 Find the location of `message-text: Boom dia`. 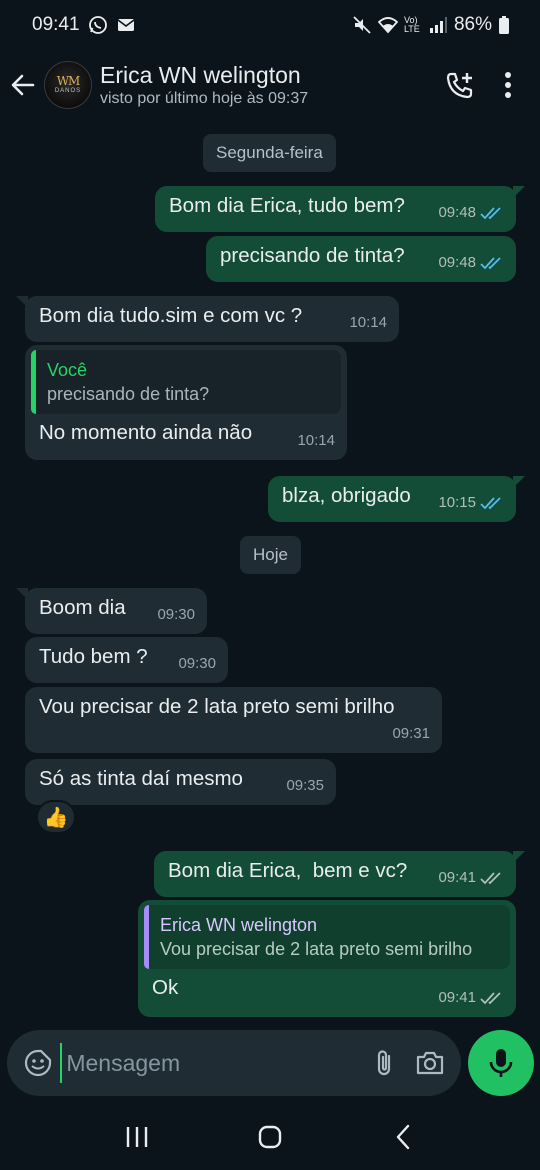

message-text: Boom dia is located at coordinates (82, 607).